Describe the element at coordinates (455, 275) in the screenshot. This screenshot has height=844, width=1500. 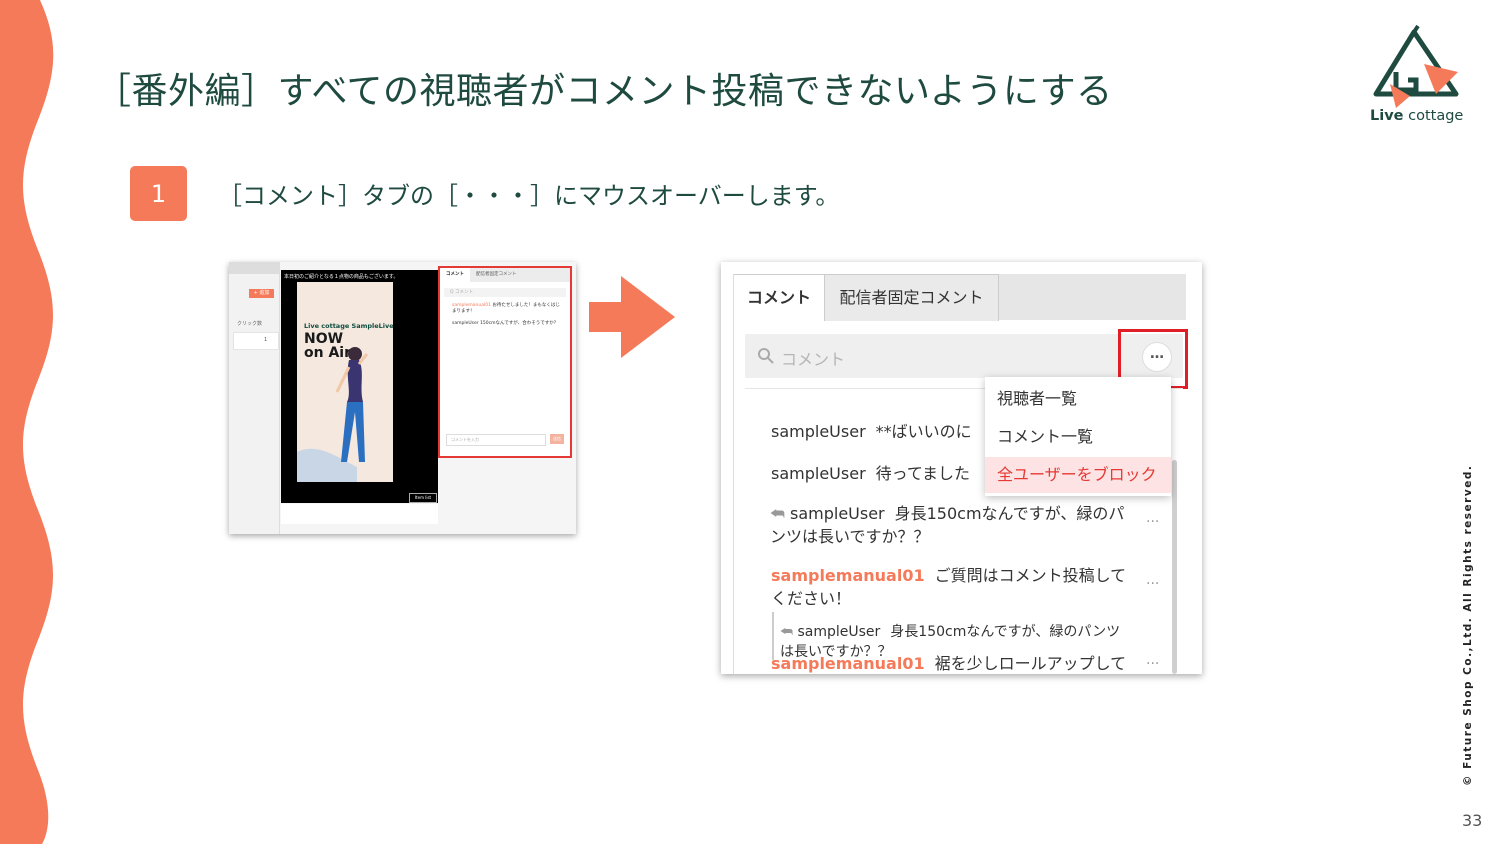
I see `tab-comment-small: コメント` at that location.